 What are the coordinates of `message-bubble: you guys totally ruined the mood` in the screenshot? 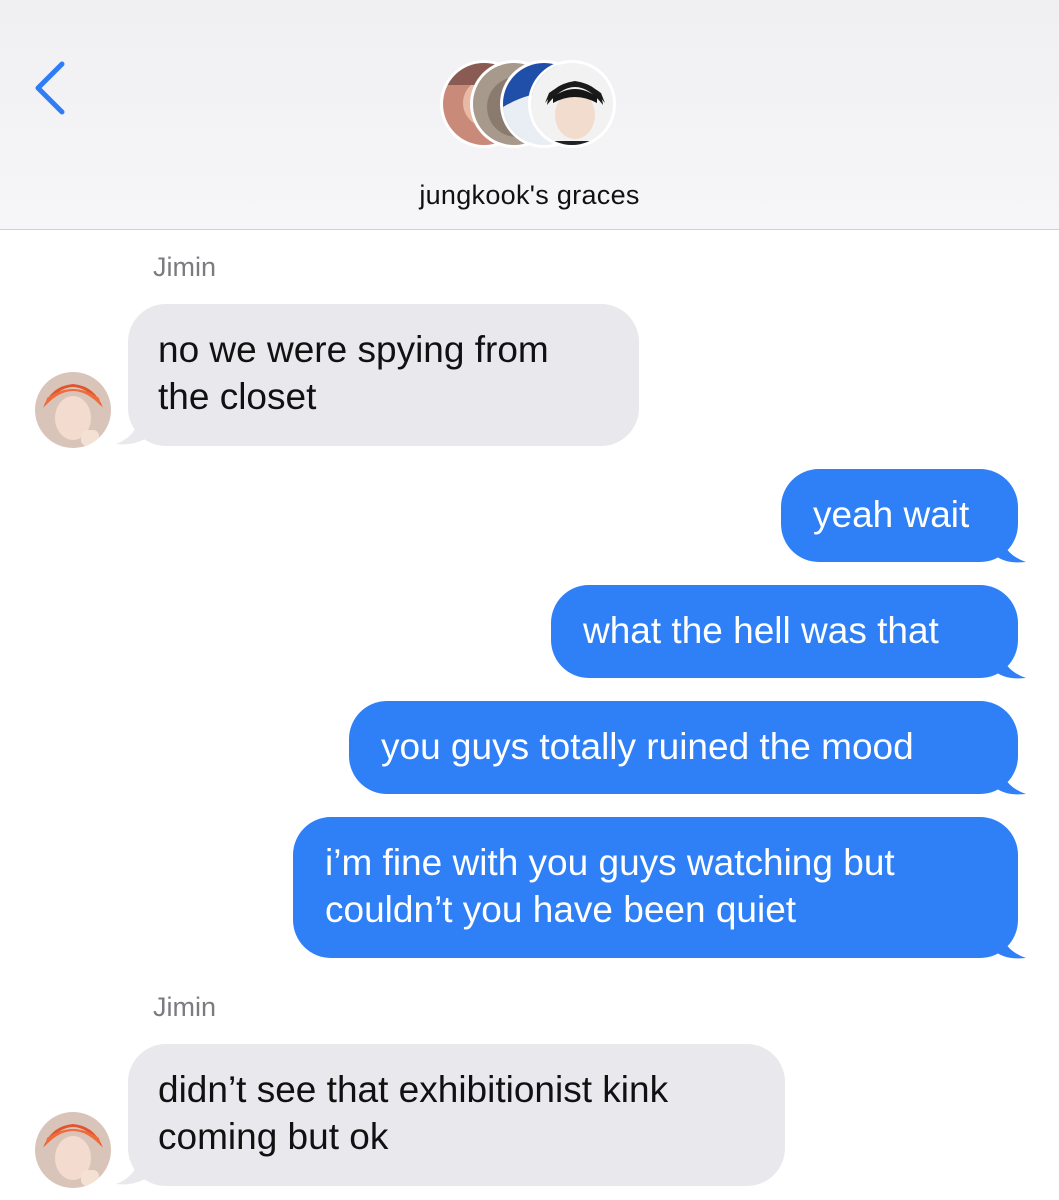 It's located at (683, 747).